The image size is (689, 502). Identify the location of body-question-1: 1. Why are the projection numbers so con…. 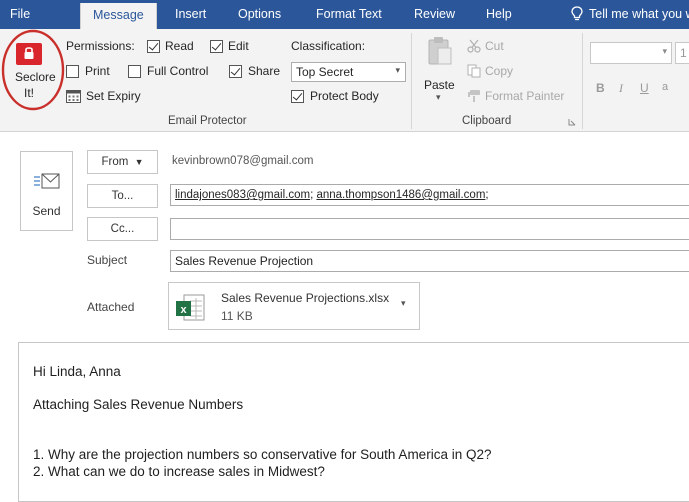
(262, 454).